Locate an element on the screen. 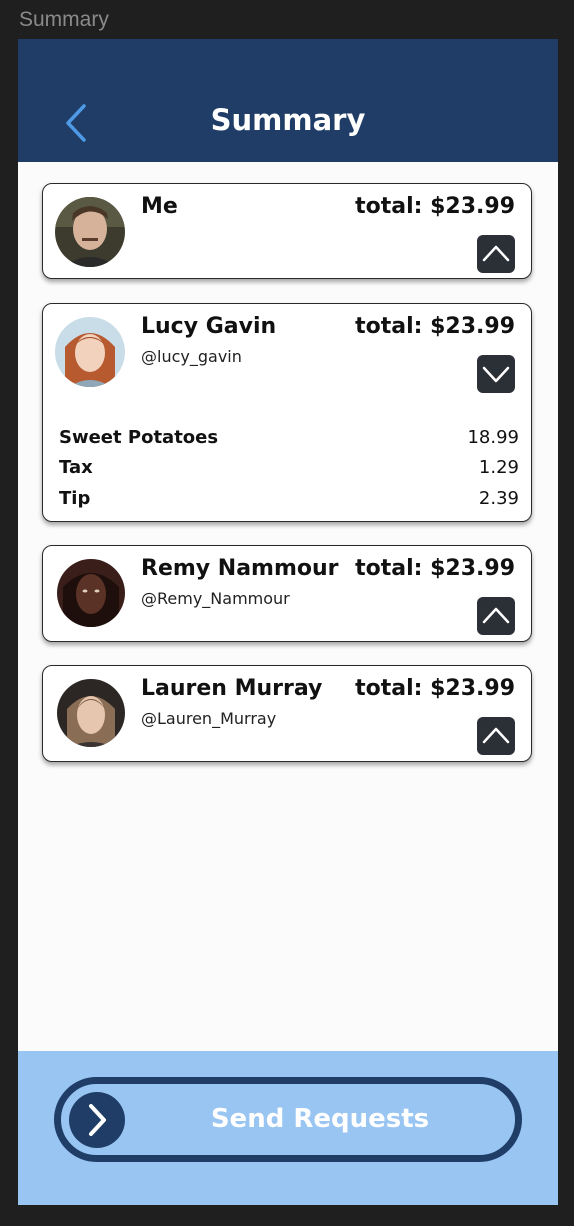 The height and width of the screenshot is (1226, 574). person-handle: @lucy_gavin is located at coordinates (191, 356).